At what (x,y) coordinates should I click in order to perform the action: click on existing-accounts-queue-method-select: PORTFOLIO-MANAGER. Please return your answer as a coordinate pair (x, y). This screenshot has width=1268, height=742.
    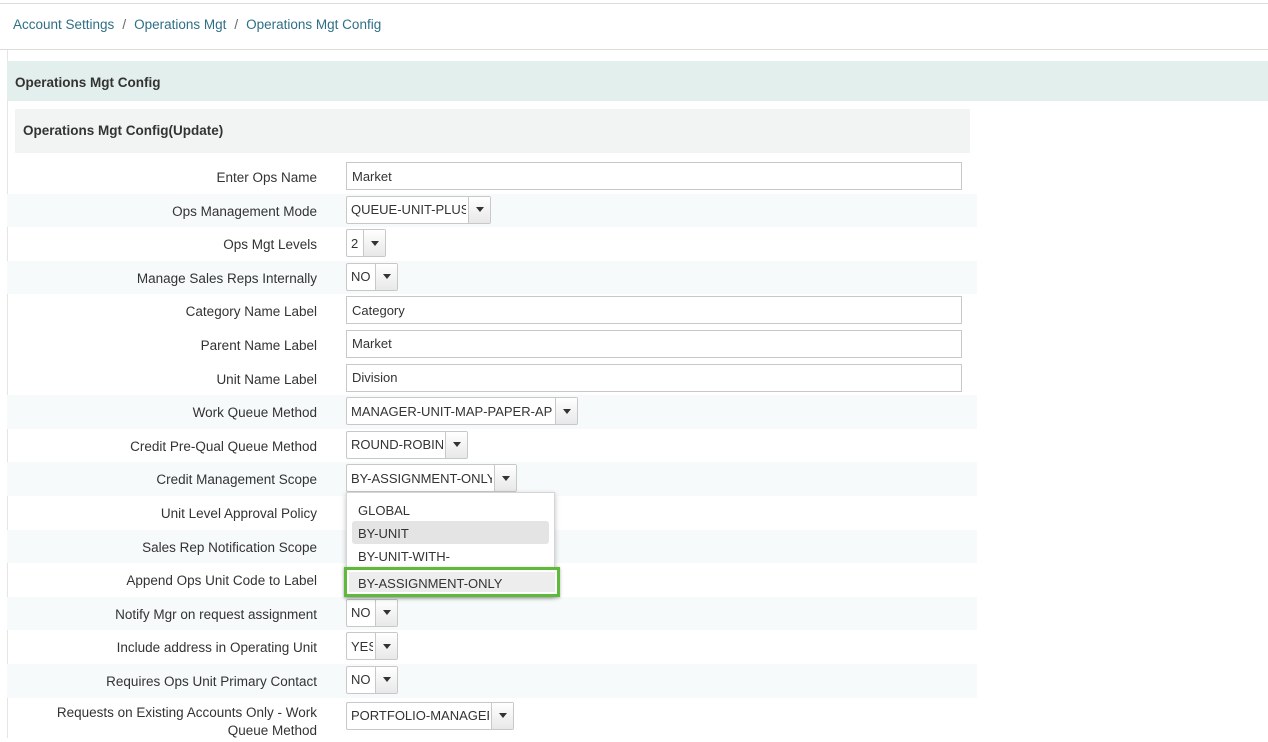
    Looking at the image, I should click on (430, 715).